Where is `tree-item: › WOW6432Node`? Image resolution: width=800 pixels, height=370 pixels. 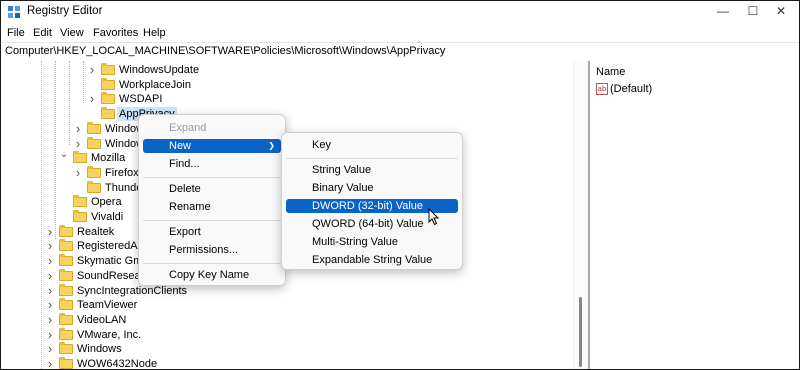 tree-item: › WOW6432Node is located at coordinates (281, 363).